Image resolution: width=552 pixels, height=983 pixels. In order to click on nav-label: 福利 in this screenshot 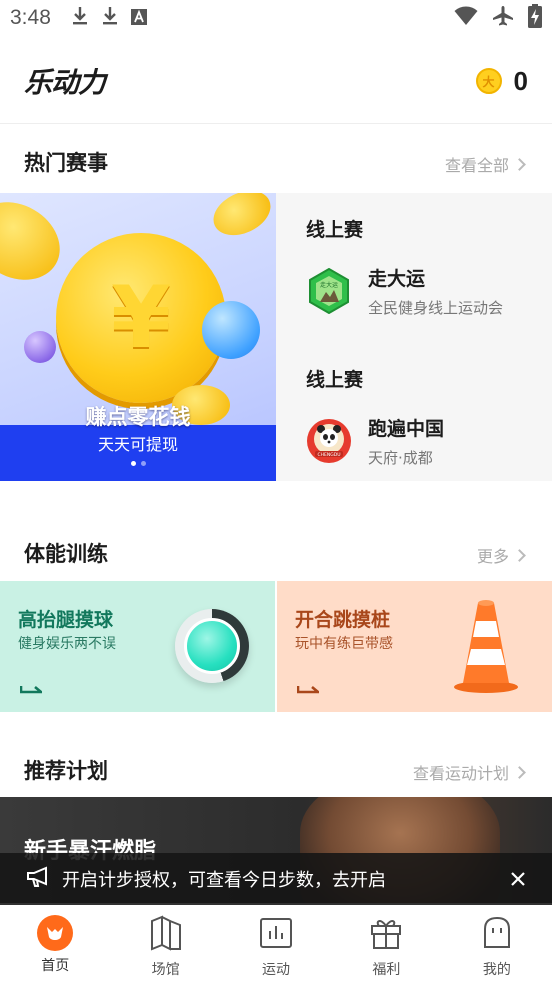, I will do `click(386, 970)`.